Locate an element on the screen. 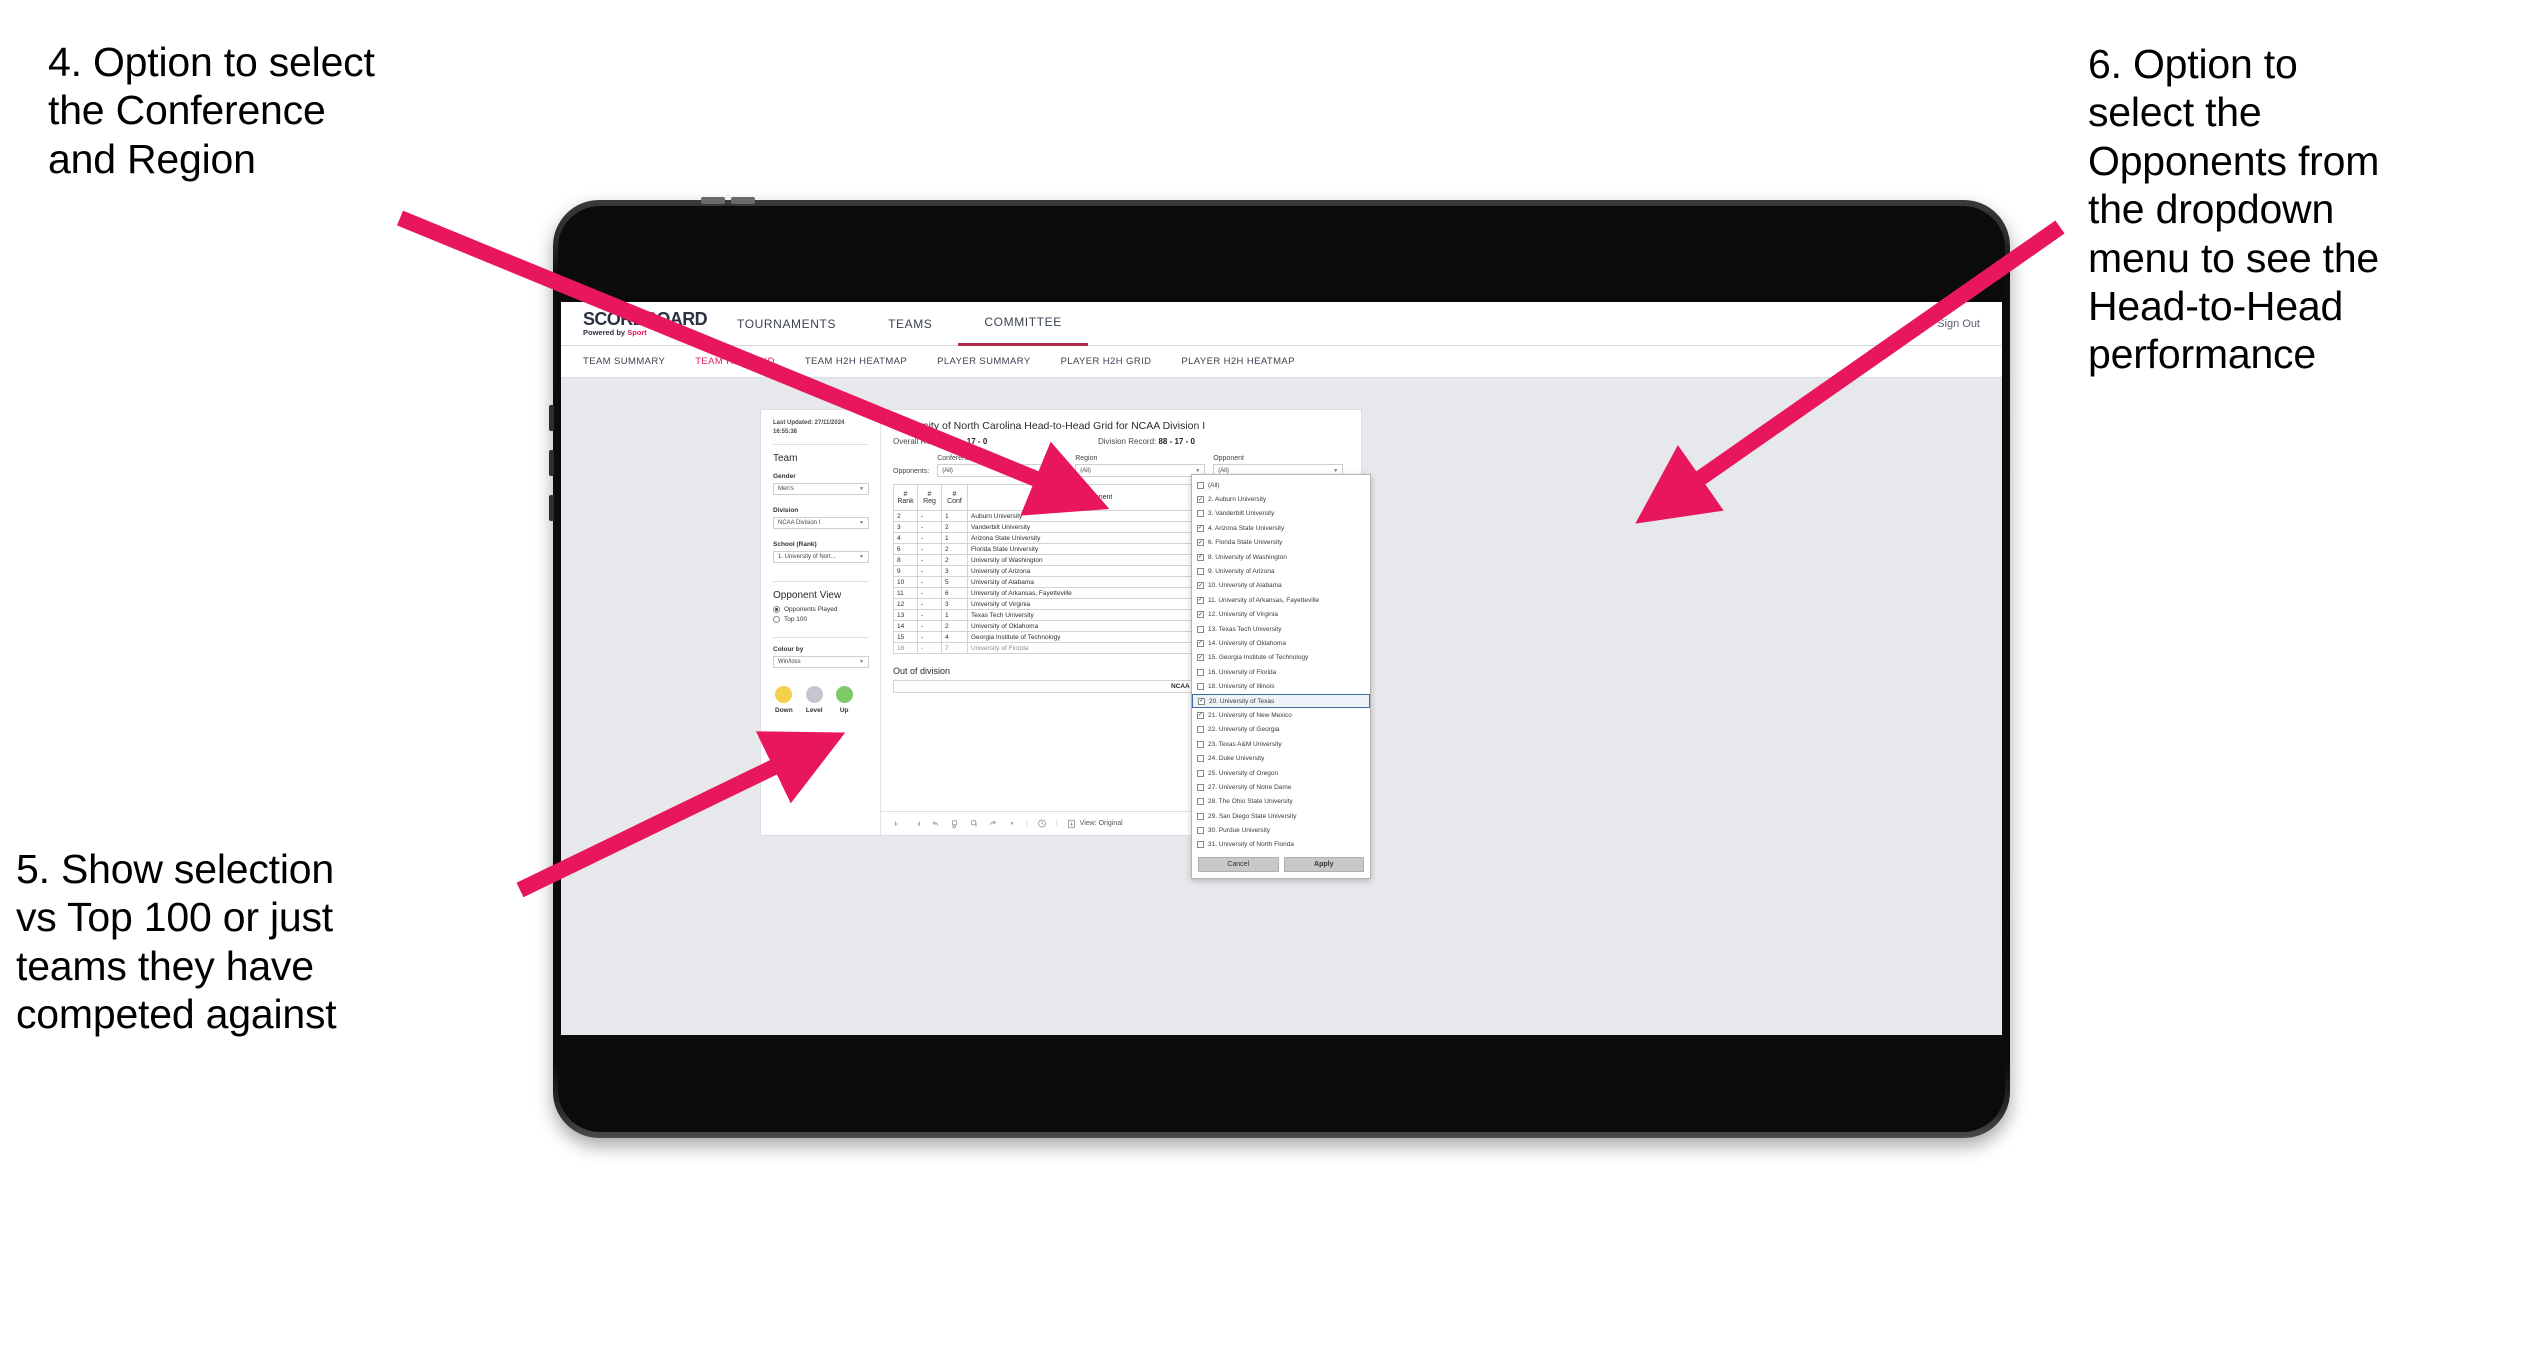  dropdown-item: 16. University of Florida is located at coordinates (1281, 672).